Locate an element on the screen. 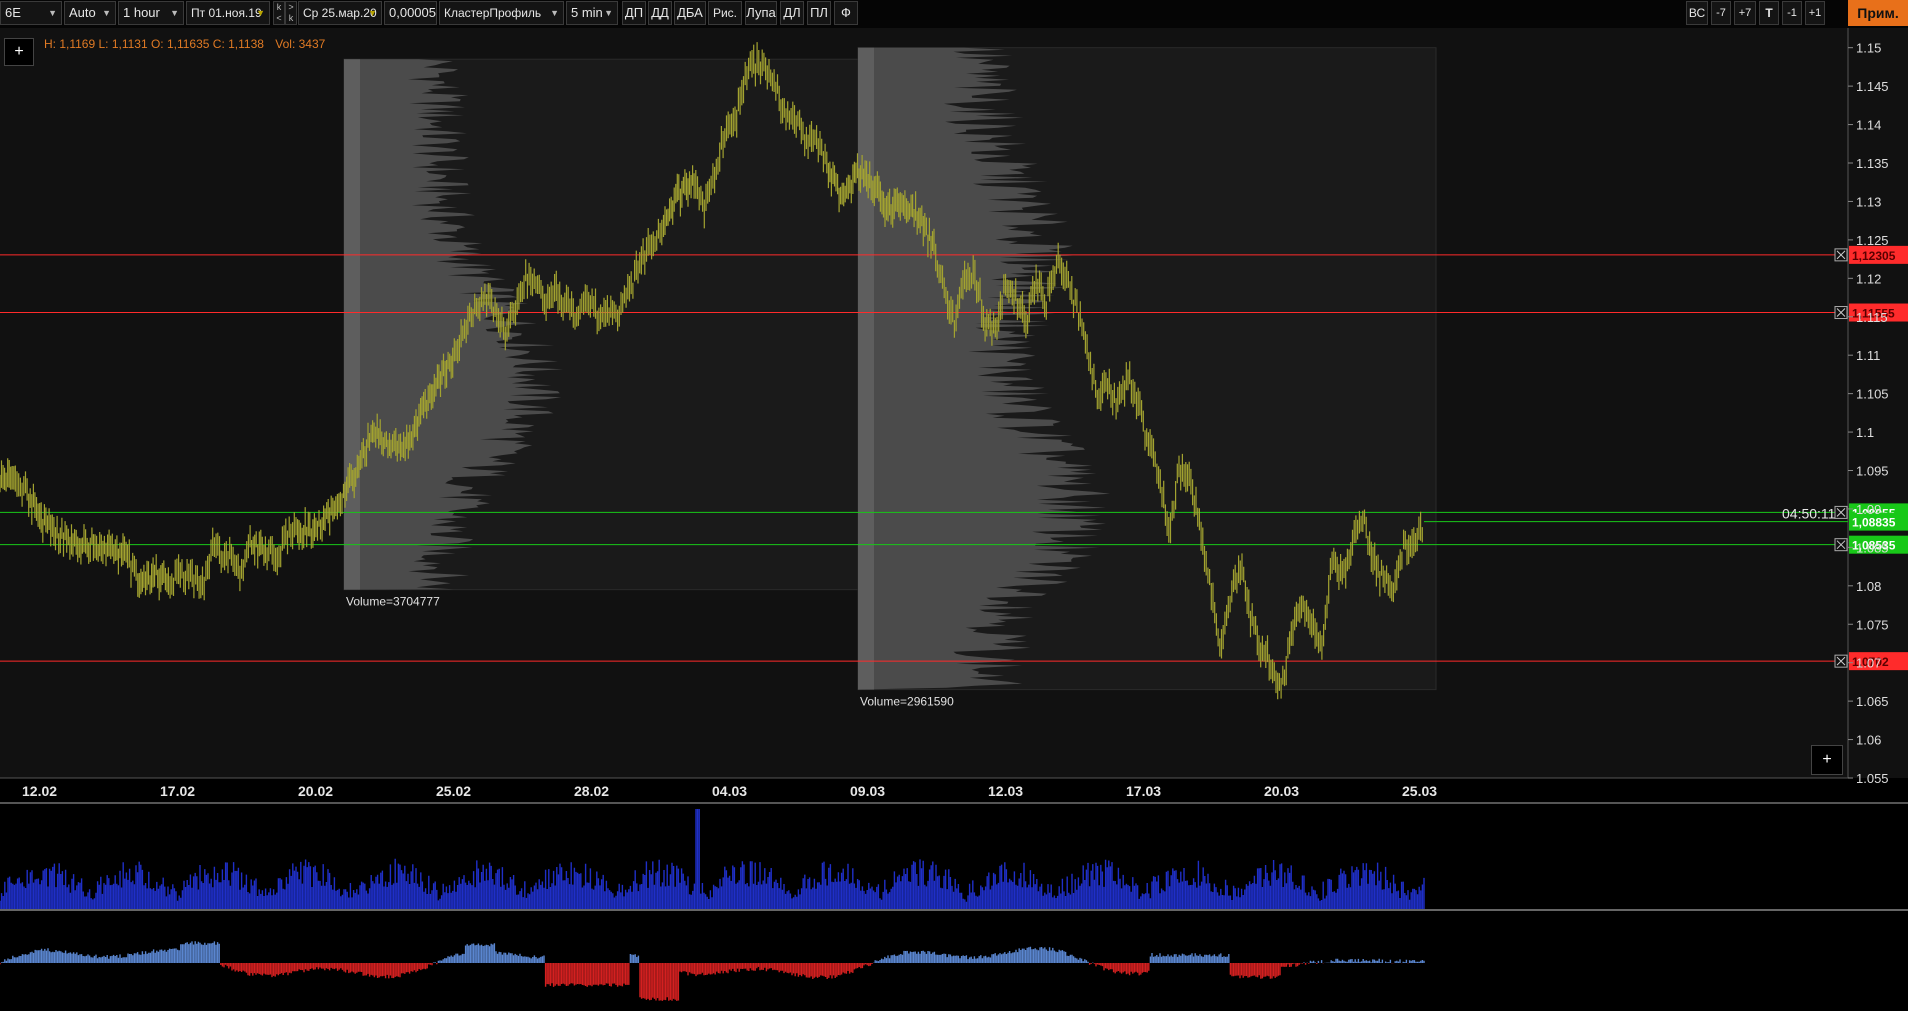  timeframe-value: 1 hour is located at coordinates (141, 12).